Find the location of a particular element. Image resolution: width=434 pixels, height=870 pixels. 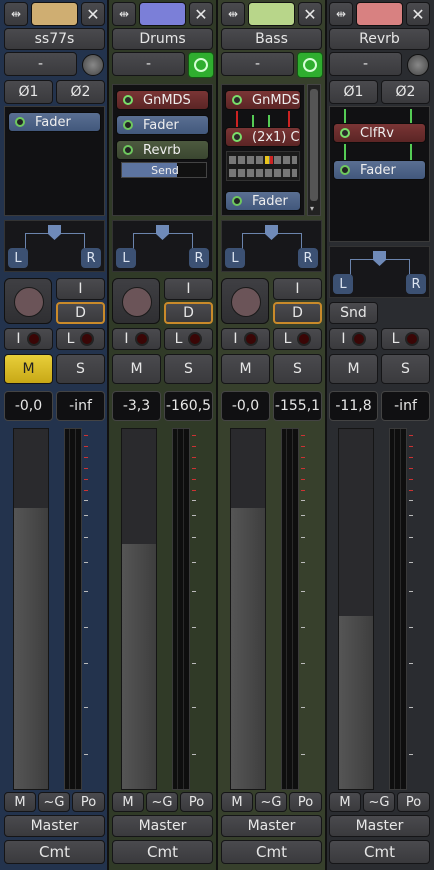

peak-display: -inf is located at coordinates (80, 406).